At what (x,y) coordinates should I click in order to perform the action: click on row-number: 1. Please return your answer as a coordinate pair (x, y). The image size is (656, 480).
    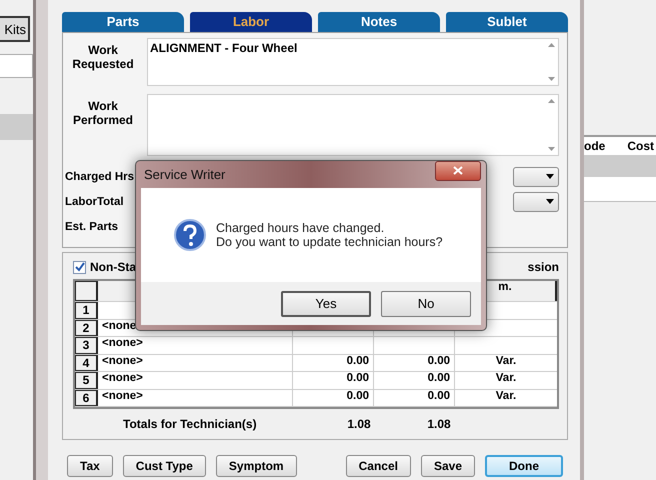
    Looking at the image, I should click on (86, 310).